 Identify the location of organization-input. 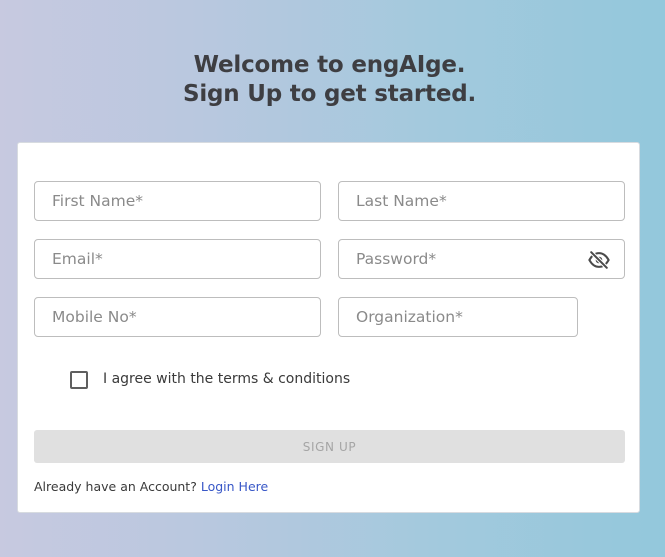
(458, 317).